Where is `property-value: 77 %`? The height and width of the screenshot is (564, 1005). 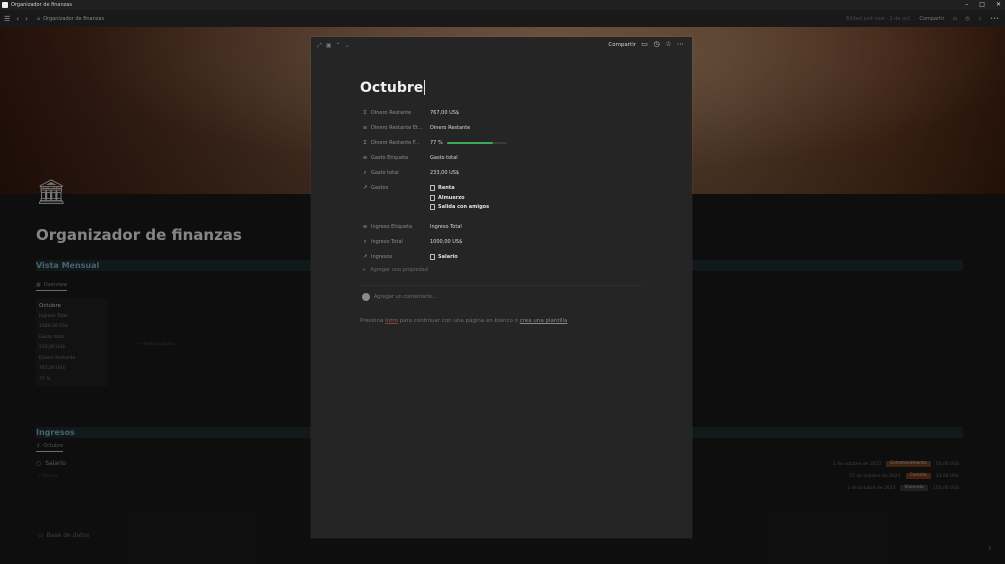
property-value: 77 % is located at coordinates (468, 143).